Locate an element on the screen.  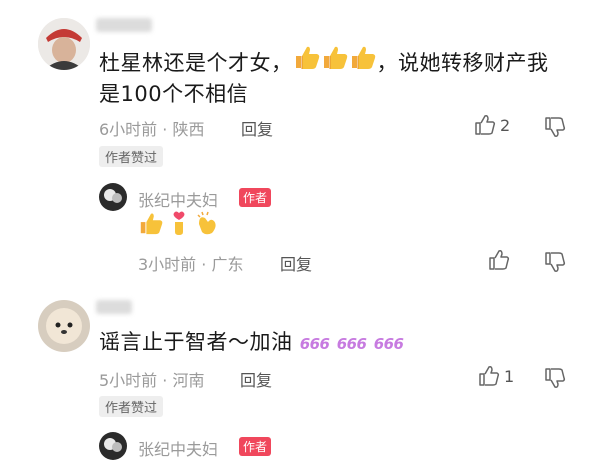
comment-text-line2: 是100个不相信 is located at coordinates (174, 94).